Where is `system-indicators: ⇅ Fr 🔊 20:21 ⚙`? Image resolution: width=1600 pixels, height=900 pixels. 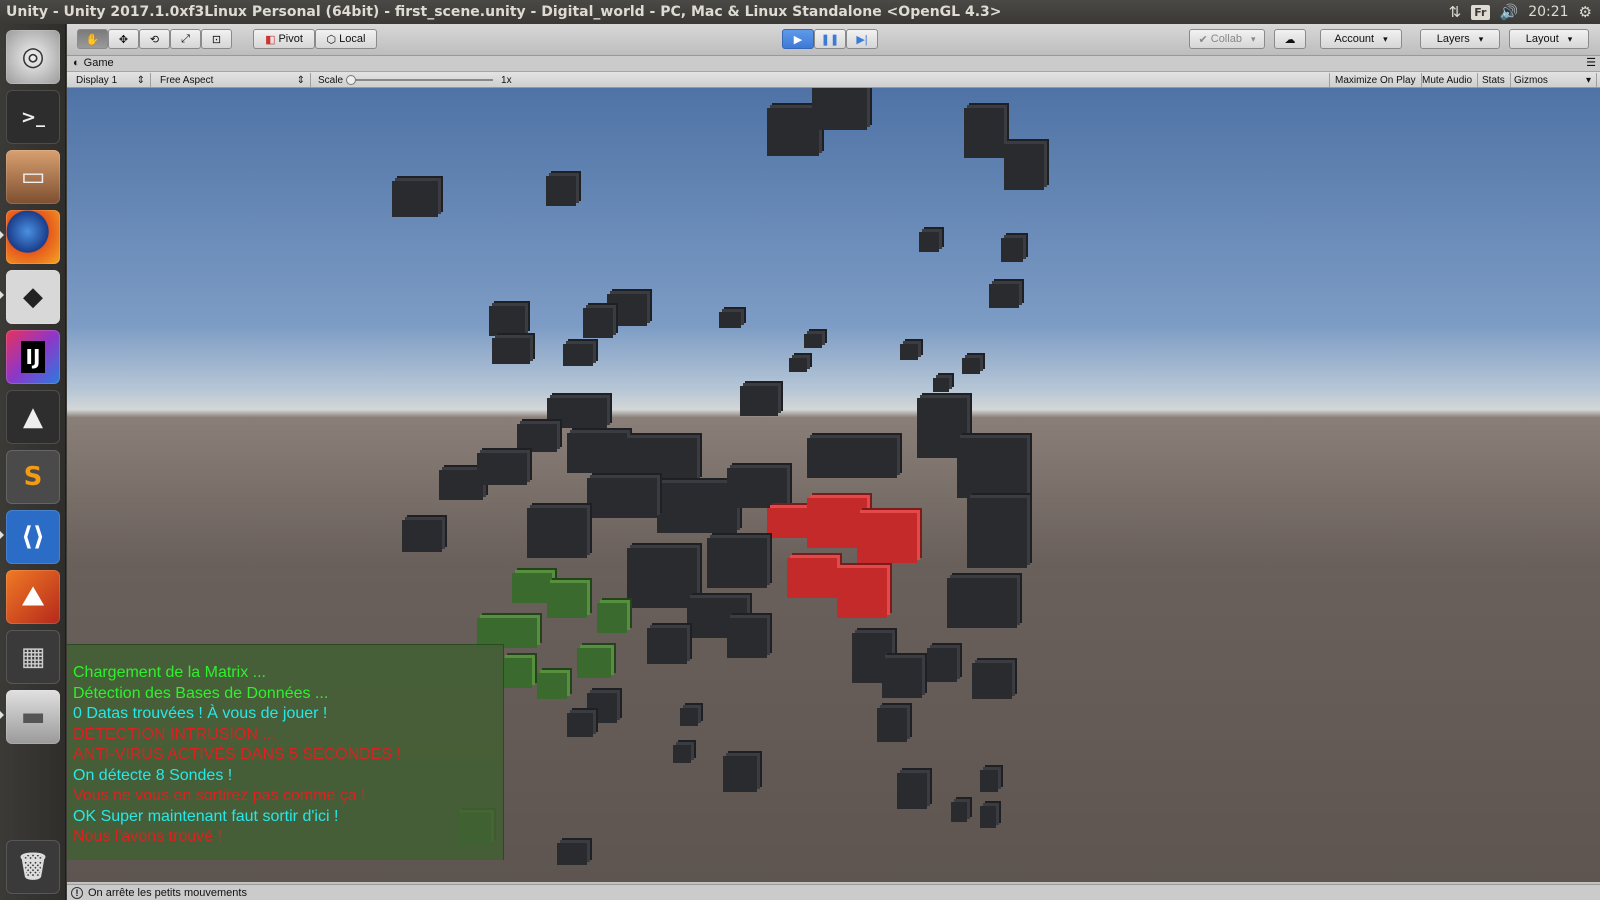
system-indicators: ⇅ Fr 🔊 20:21 ⚙ is located at coordinates (1524, 12).